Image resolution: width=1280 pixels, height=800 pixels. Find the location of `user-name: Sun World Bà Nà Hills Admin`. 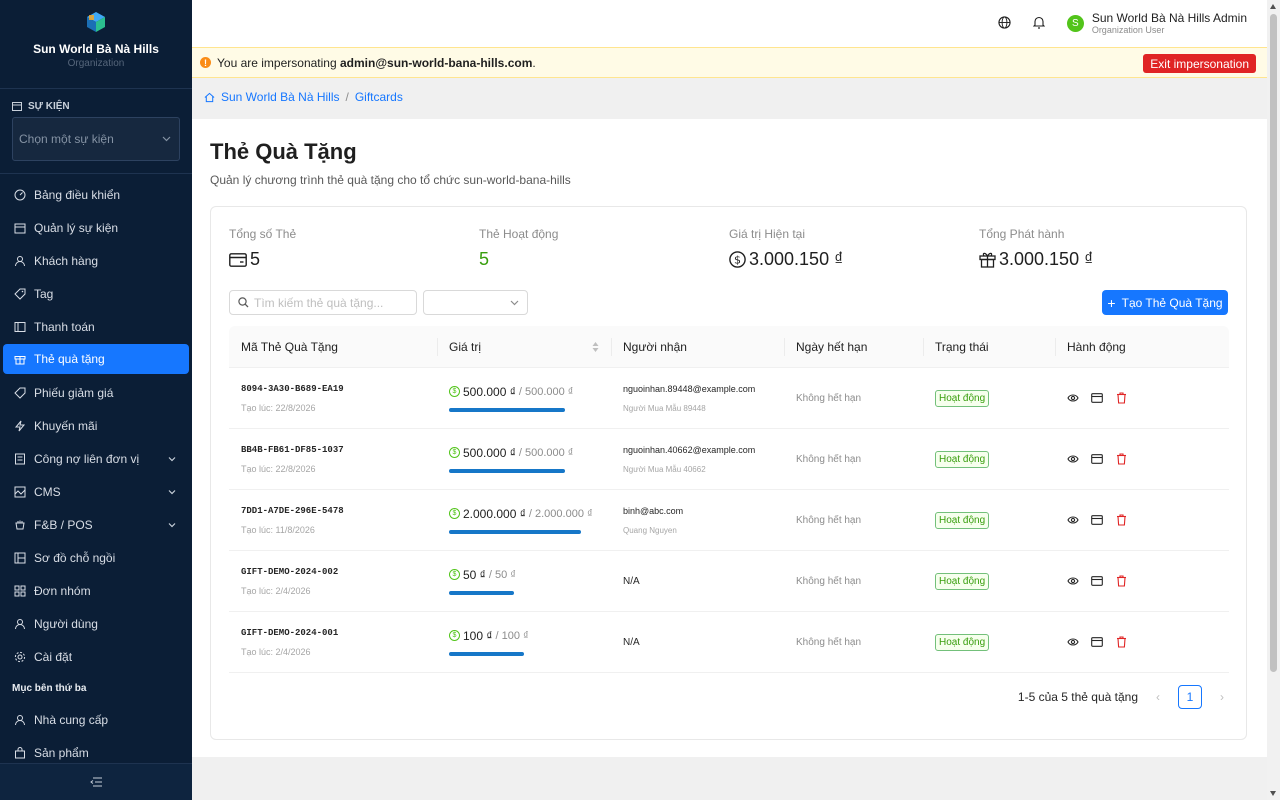

user-name: Sun World Bà Nà Hills Admin is located at coordinates (1169, 17).